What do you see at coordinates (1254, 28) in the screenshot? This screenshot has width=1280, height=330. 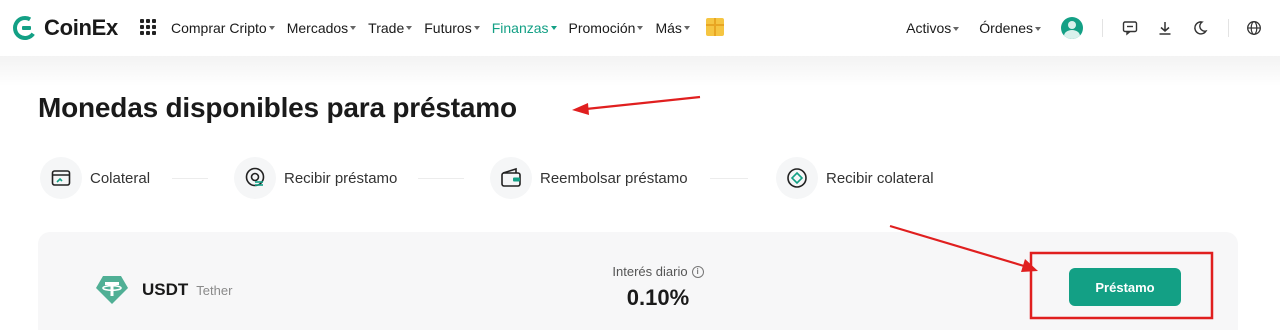 I see `globe-icon` at bounding box center [1254, 28].